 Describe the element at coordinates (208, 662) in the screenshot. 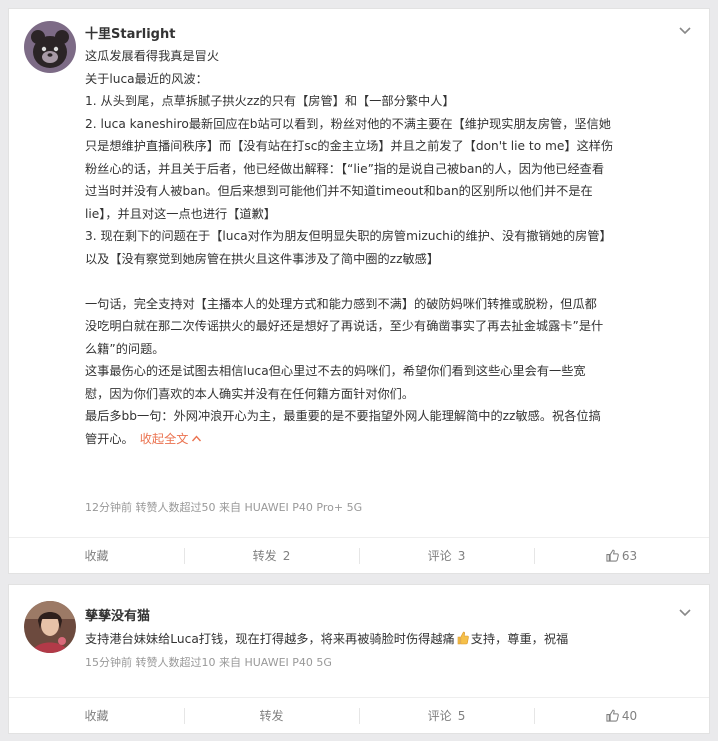

I see `post-meta: 15分钟前 转赞人数超过10 来自 HUAWEI P40 5G` at that location.